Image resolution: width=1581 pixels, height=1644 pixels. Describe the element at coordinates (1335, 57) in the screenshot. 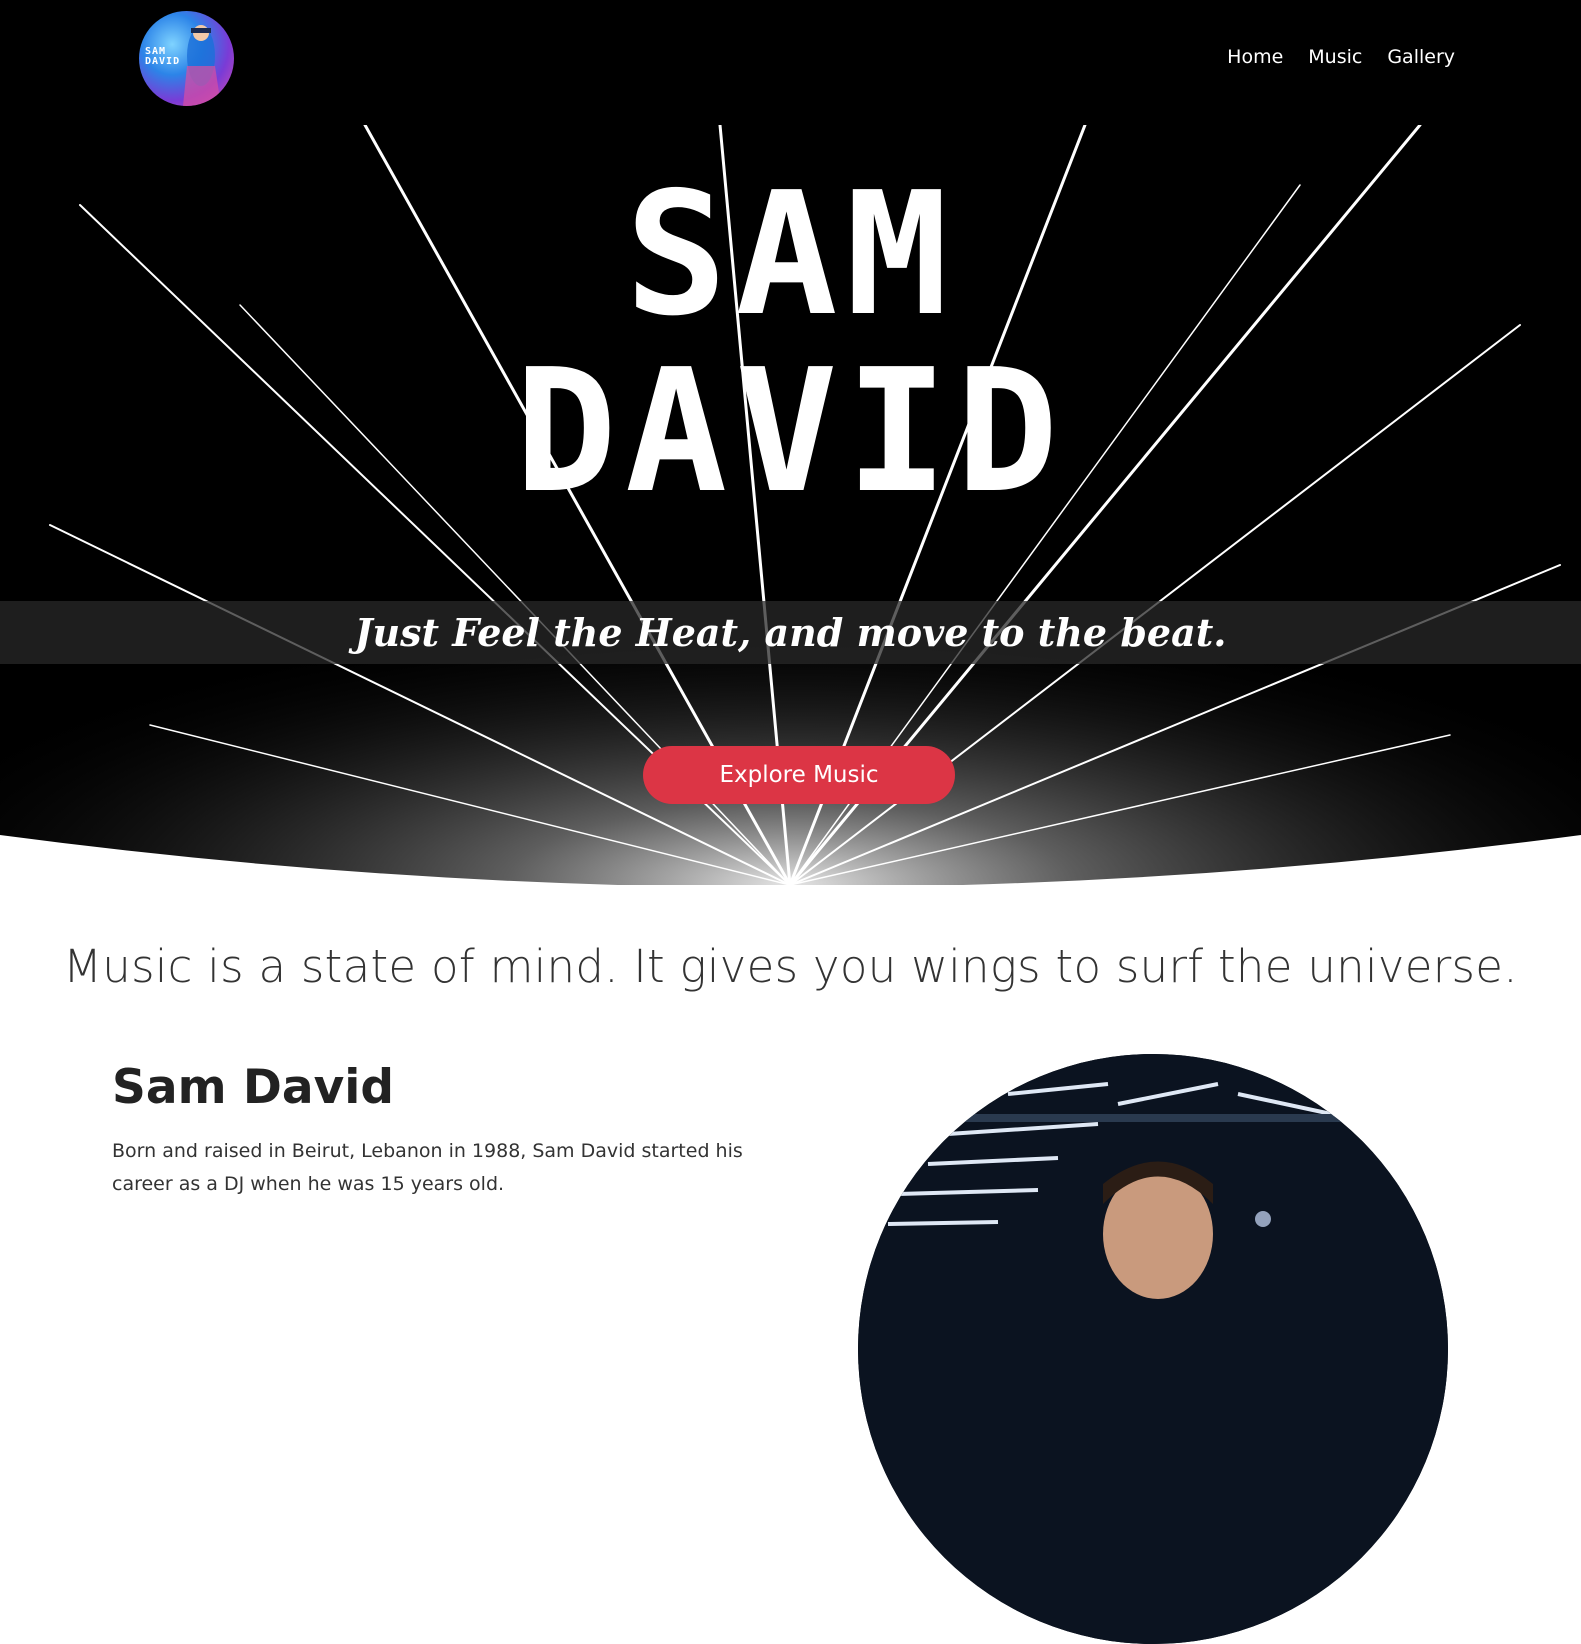

I see `nav-music-link: Music` at that location.